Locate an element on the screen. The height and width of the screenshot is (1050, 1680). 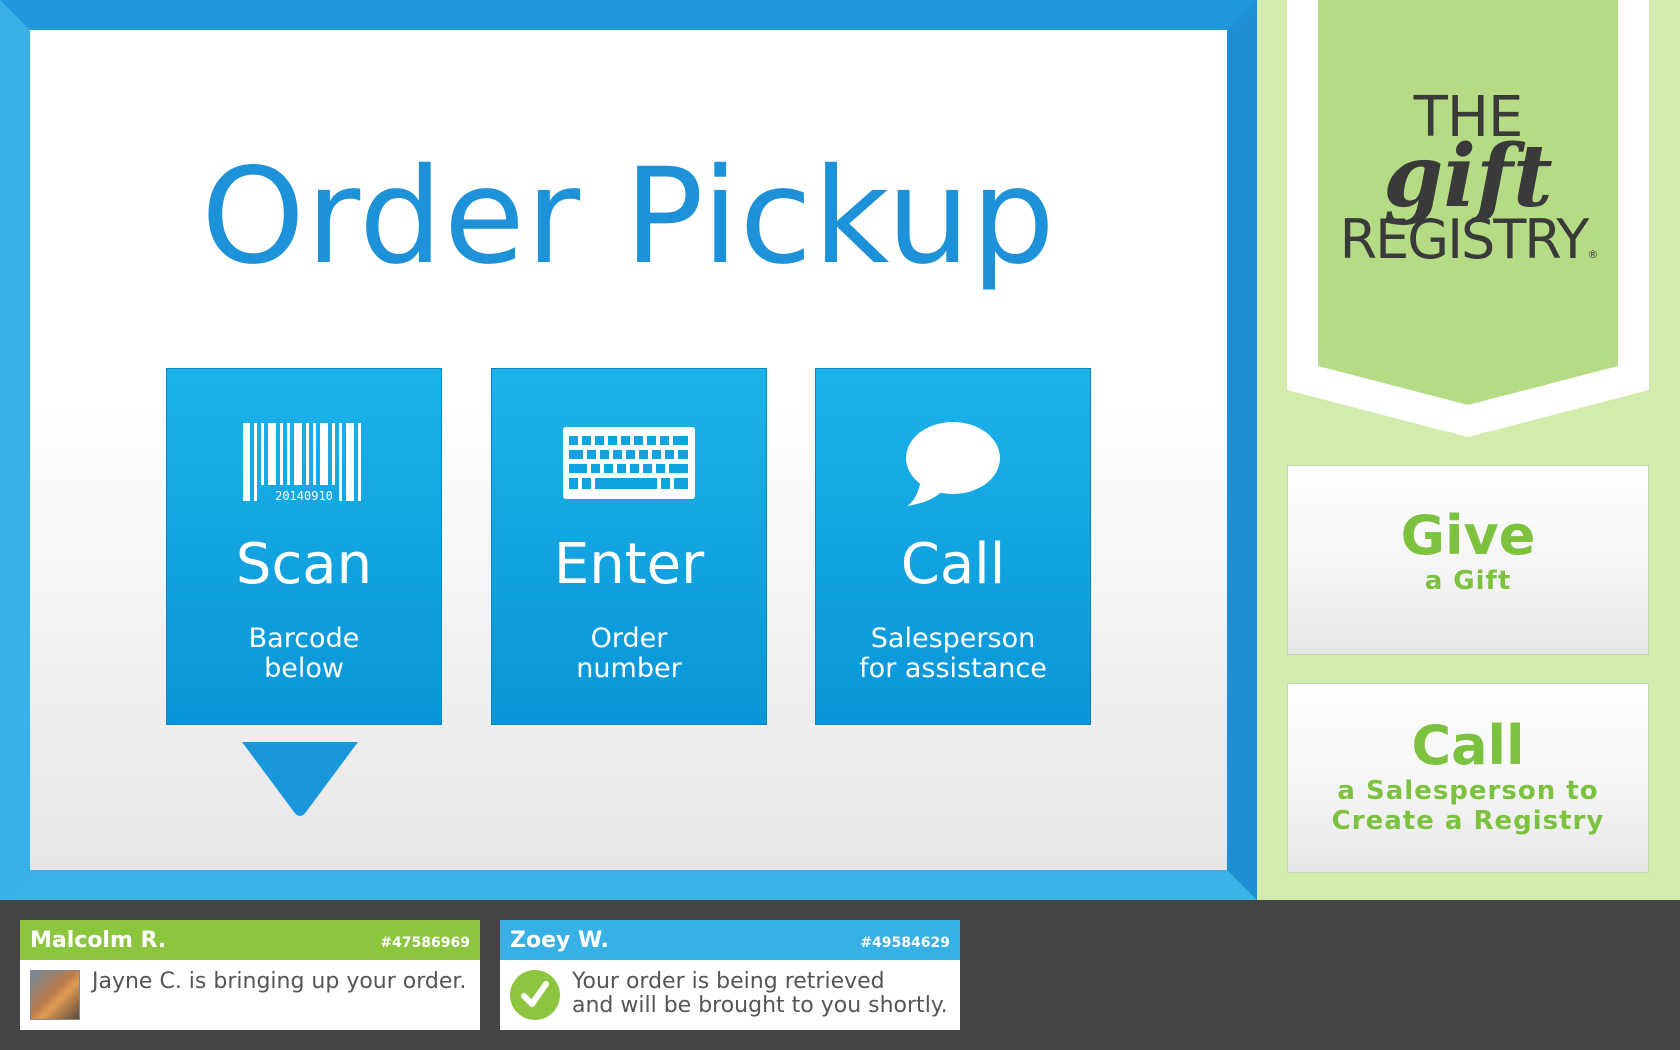
speech-bubble-icon is located at coordinates (953, 463).